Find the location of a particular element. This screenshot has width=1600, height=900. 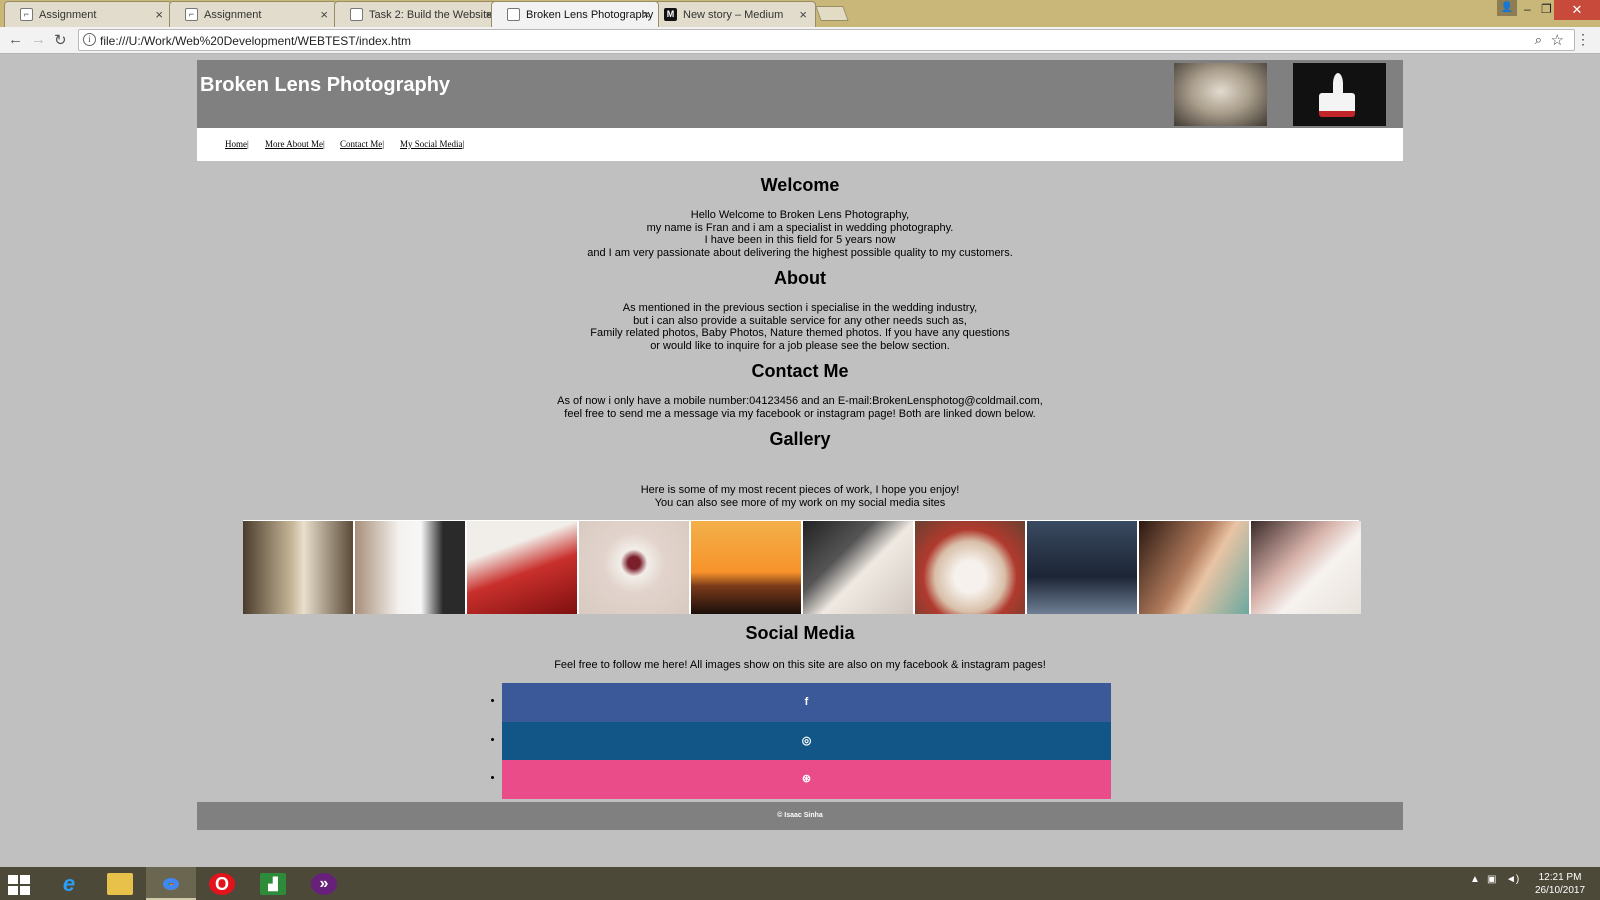

site-title: Broken Lens Photography is located at coordinates (325, 85).